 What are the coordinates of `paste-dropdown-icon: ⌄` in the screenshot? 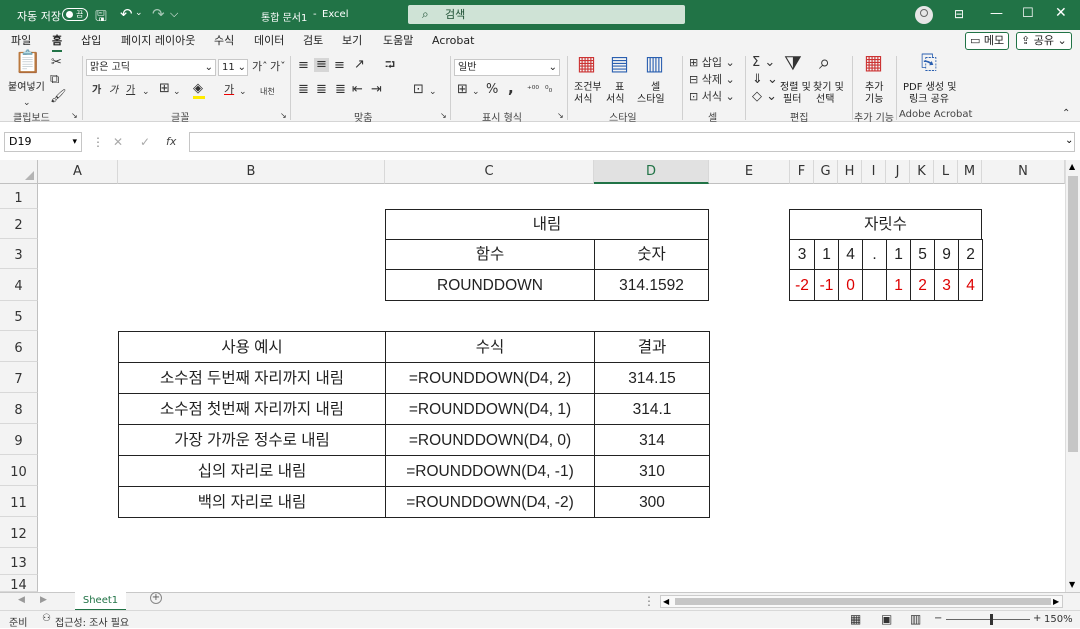 It's located at (27, 103).